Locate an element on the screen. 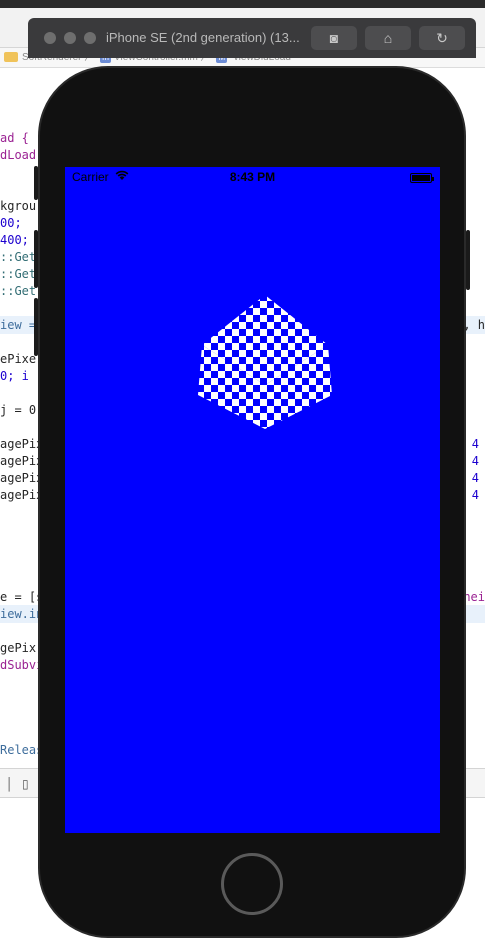 The width and height of the screenshot is (485, 941). rotate-button: ↻ is located at coordinates (442, 38).